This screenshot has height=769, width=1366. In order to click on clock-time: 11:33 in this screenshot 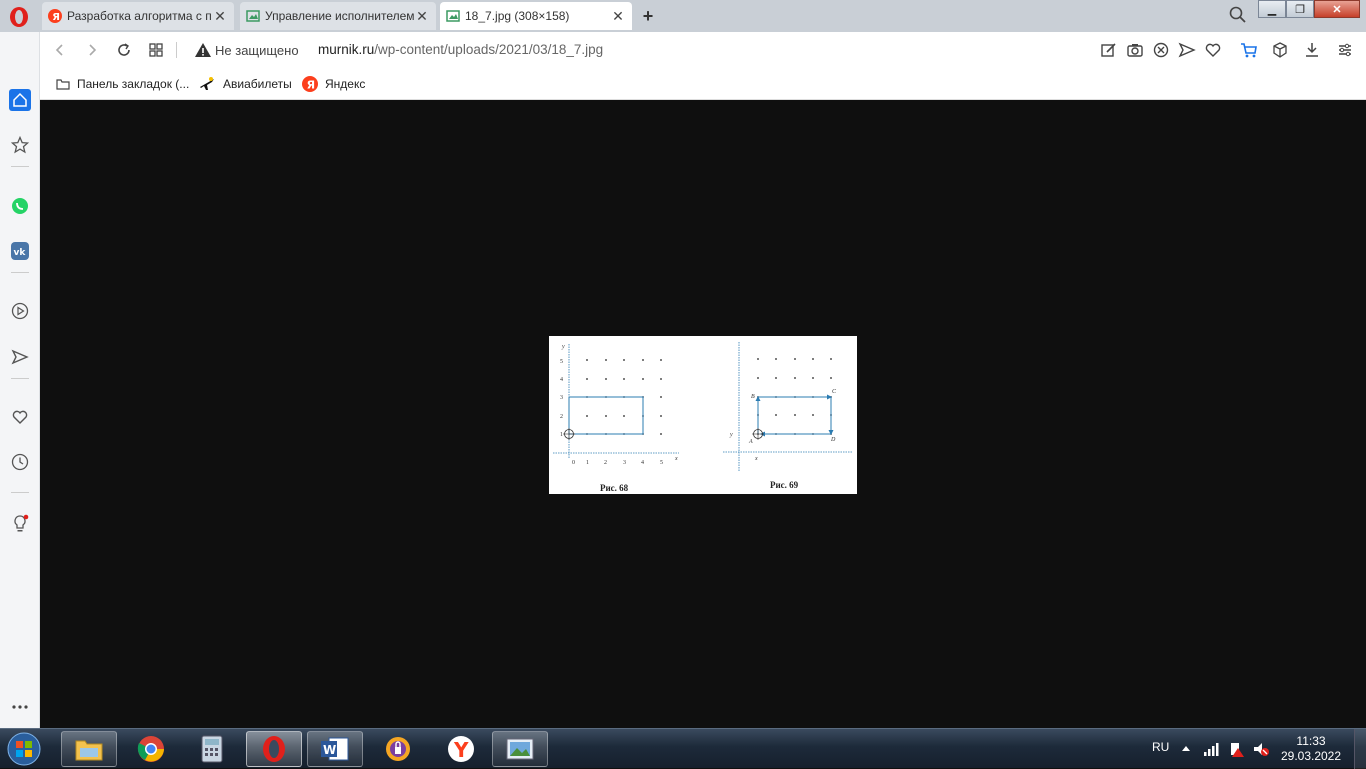, I will do `click(1311, 741)`.